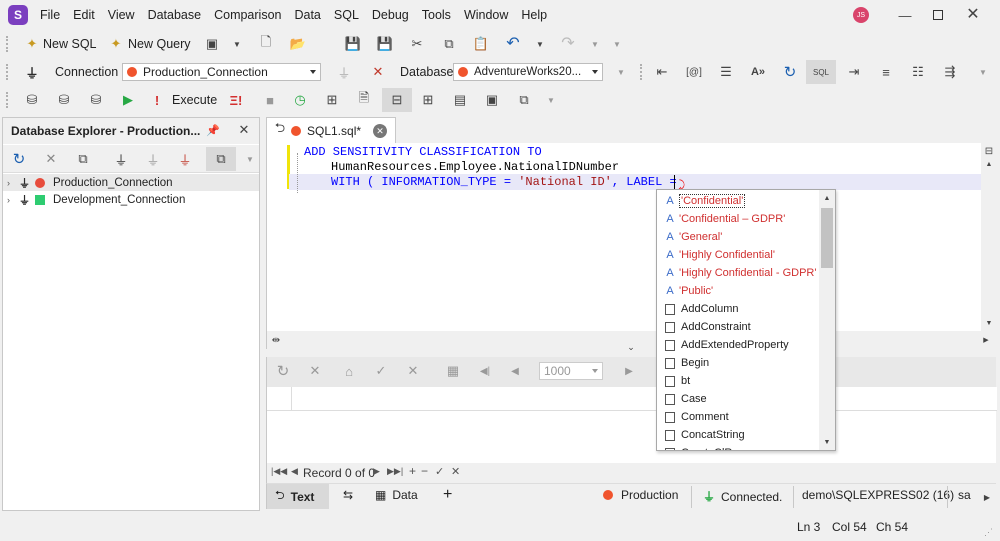 The width and height of the screenshot is (1000, 541). Describe the element at coordinates (70, 44) in the screenshot. I see `new-sql-button: New SQL` at that location.